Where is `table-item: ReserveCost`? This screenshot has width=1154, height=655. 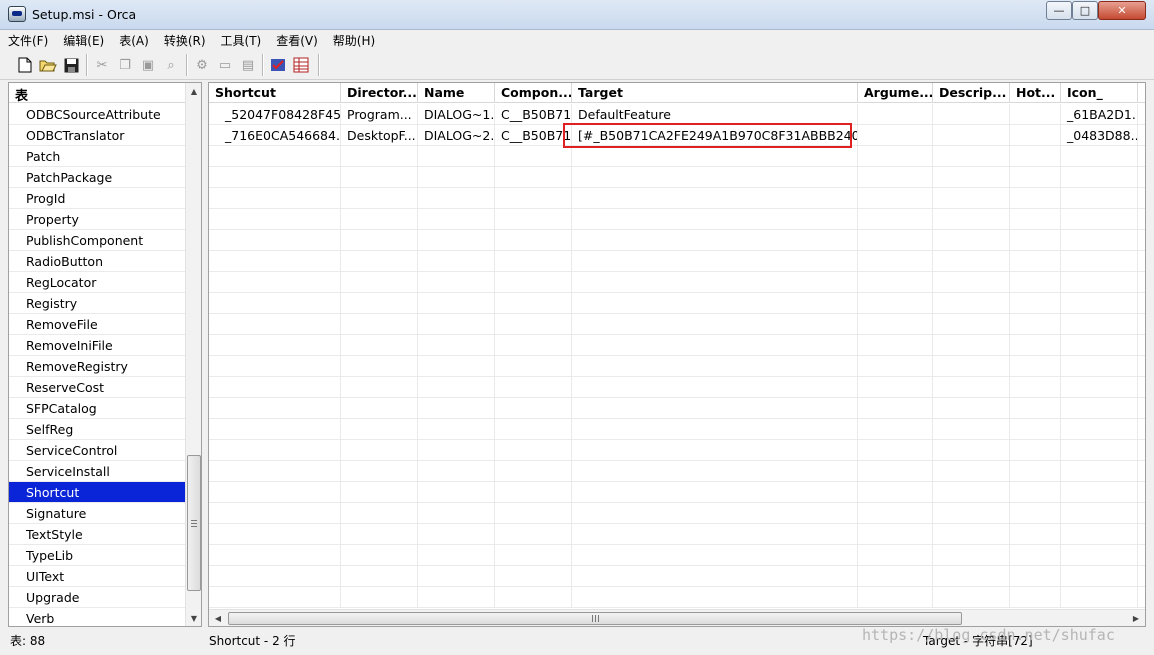 table-item: ReserveCost is located at coordinates (97, 387).